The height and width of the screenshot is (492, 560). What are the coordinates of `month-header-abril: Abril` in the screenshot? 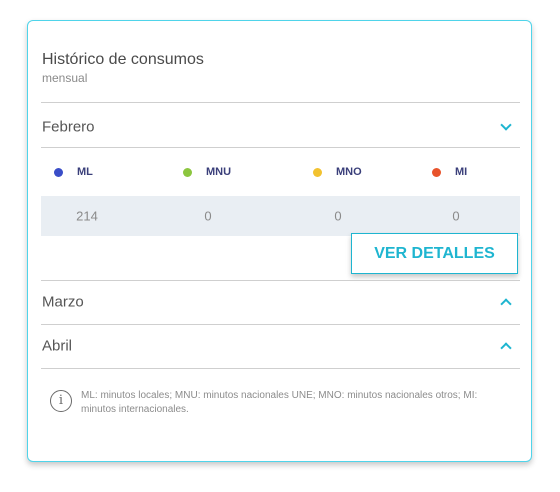 It's located at (280, 346).